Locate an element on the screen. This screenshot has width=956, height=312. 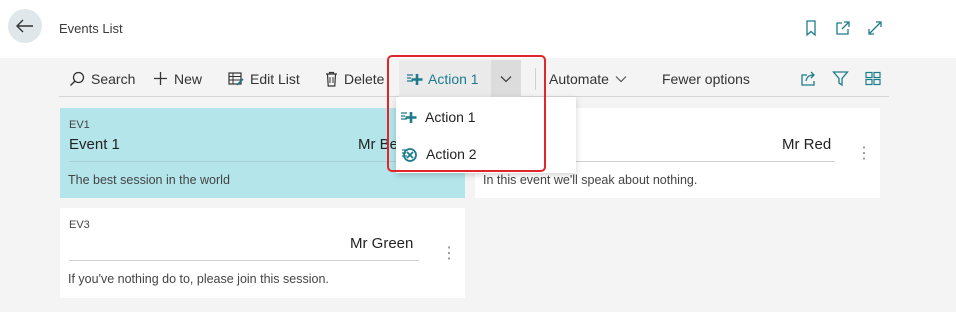
fewer-options-label: Fewer options is located at coordinates (706, 78).